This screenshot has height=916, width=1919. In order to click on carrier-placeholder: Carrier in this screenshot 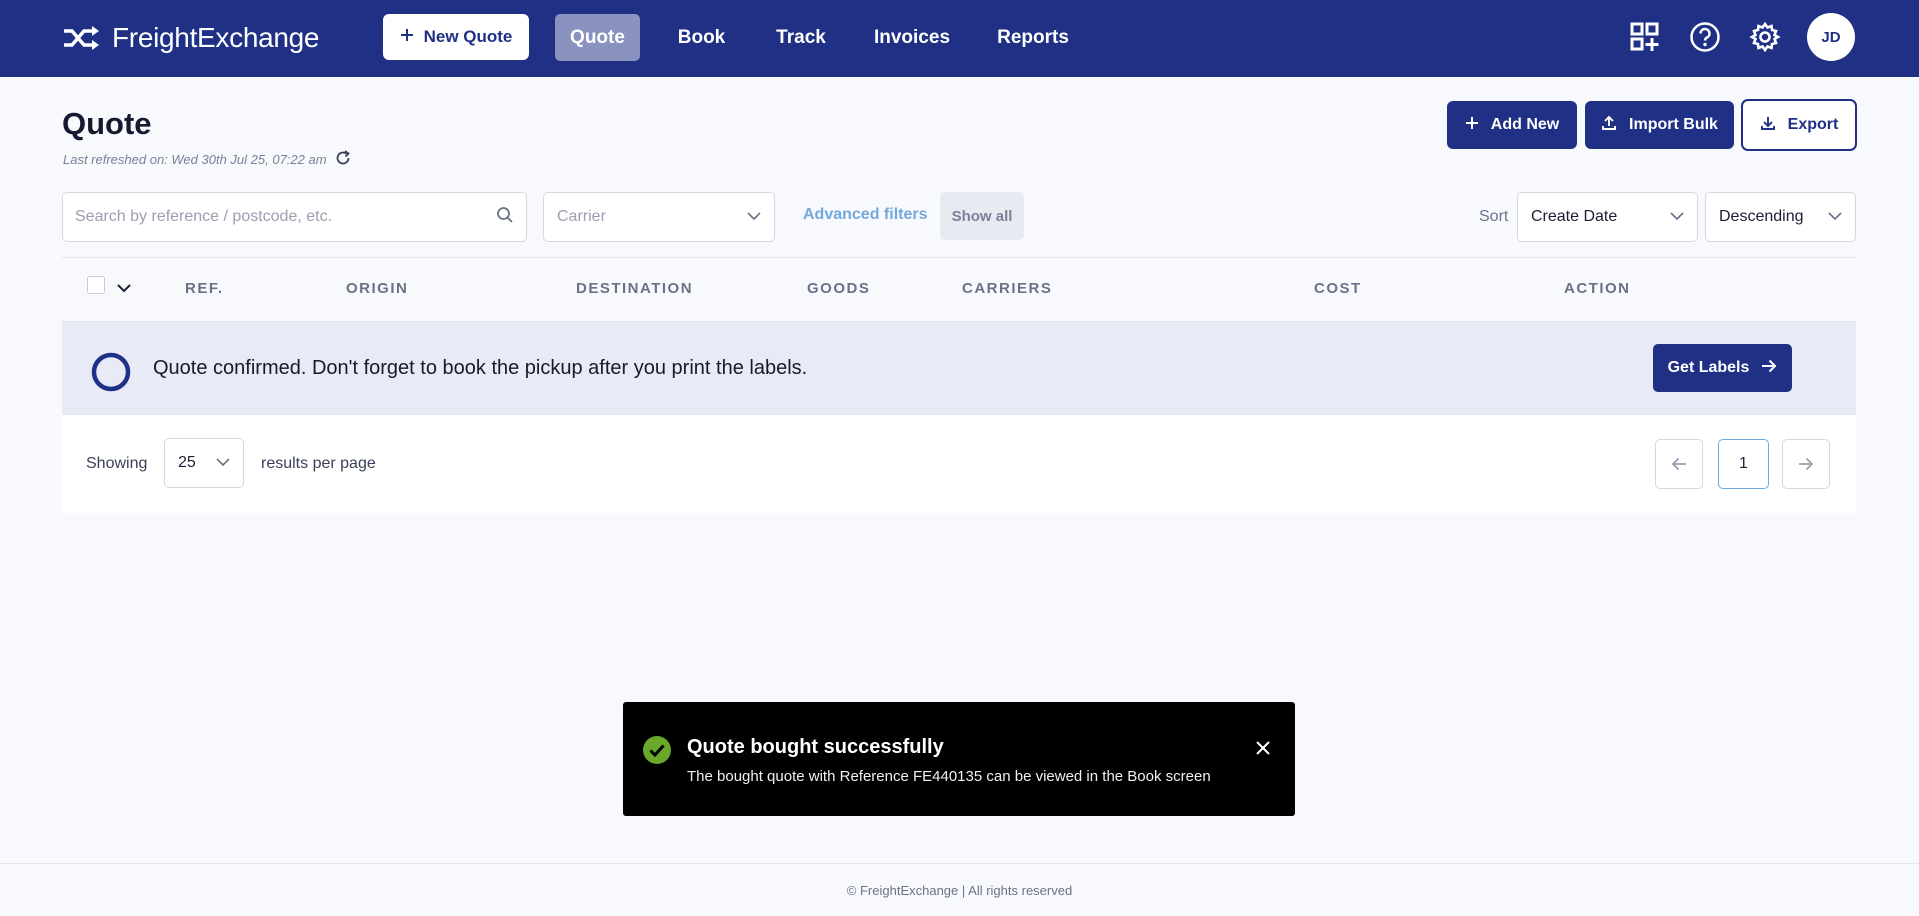, I will do `click(581, 216)`.